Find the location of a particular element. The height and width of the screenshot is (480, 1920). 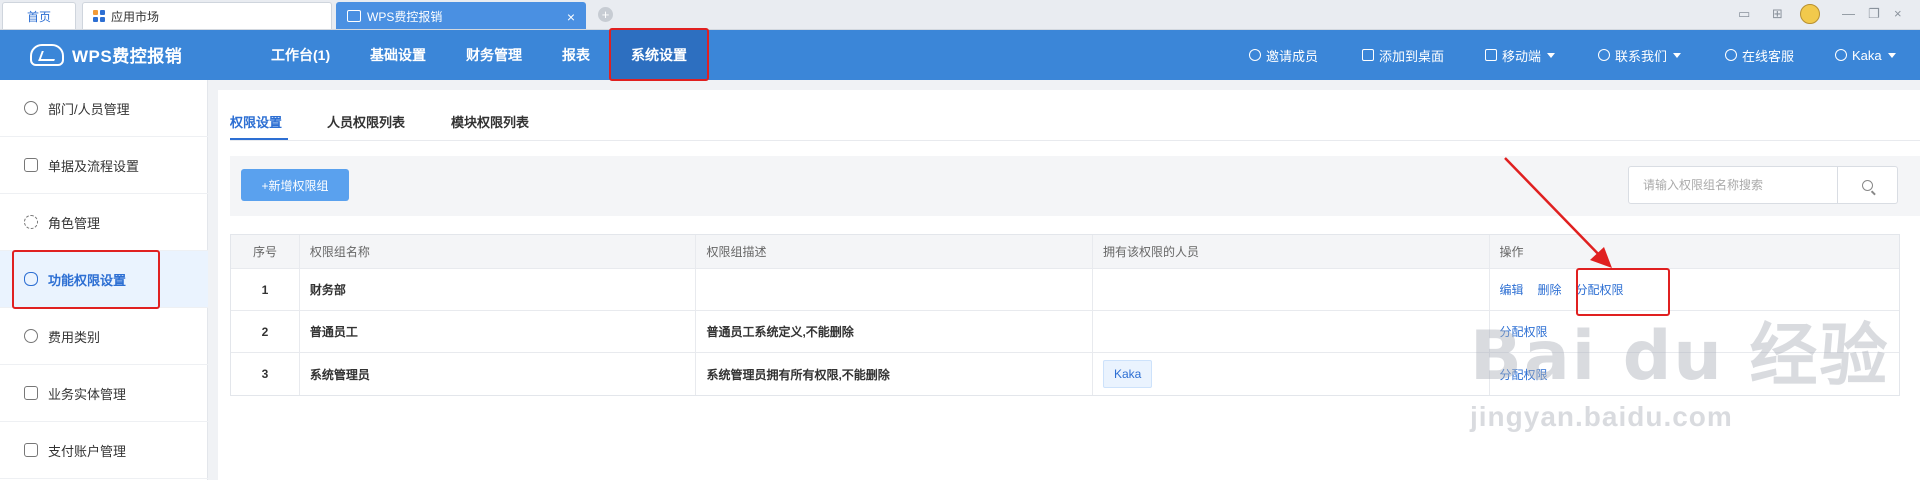

column-header-no: 序号 is located at coordinates (265, 251).